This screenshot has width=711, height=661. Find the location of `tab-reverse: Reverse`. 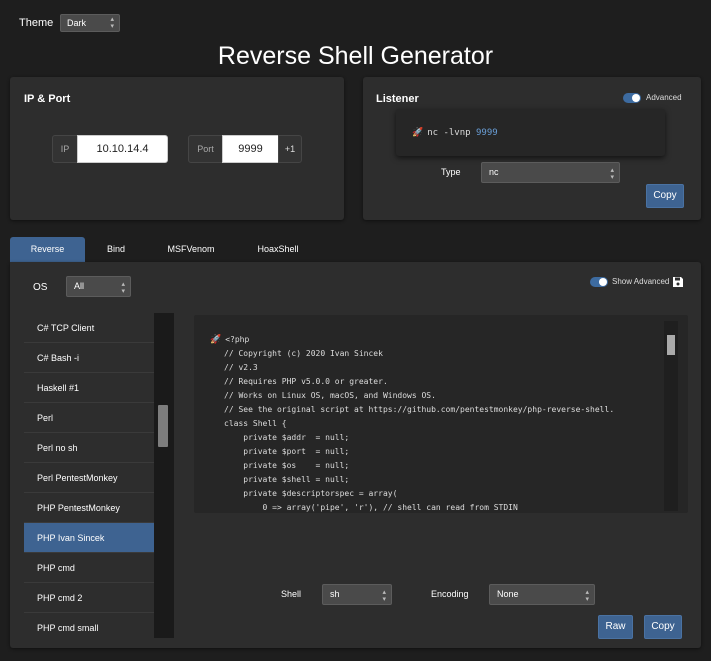

tab-reverse: Reverse is located at coordinates (47, 249).